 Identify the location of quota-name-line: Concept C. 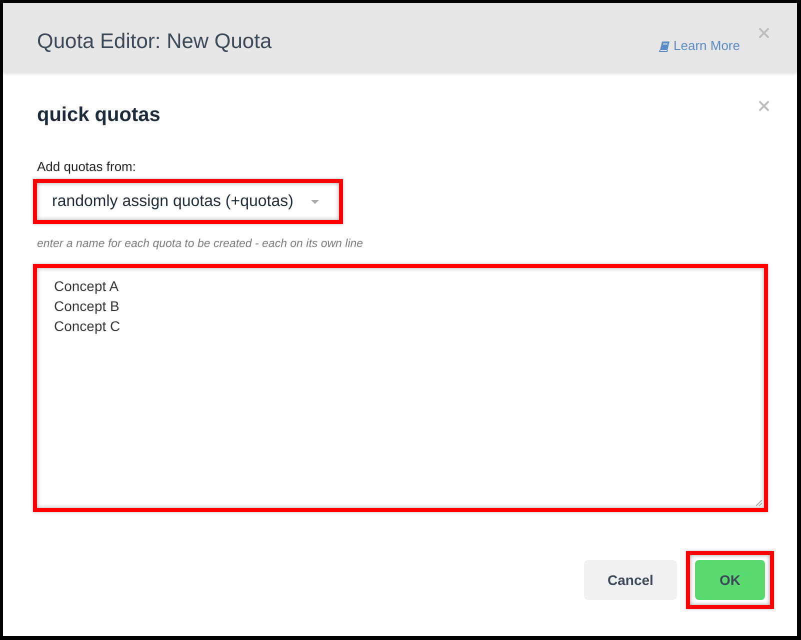
(87, 326).